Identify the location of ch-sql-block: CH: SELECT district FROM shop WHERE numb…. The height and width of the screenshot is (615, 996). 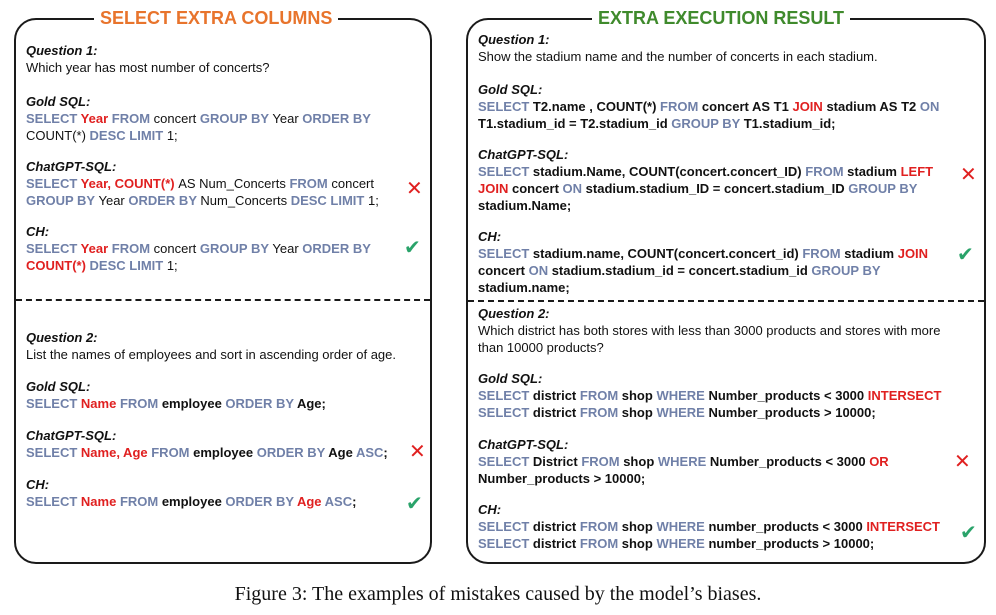
(720, 526).